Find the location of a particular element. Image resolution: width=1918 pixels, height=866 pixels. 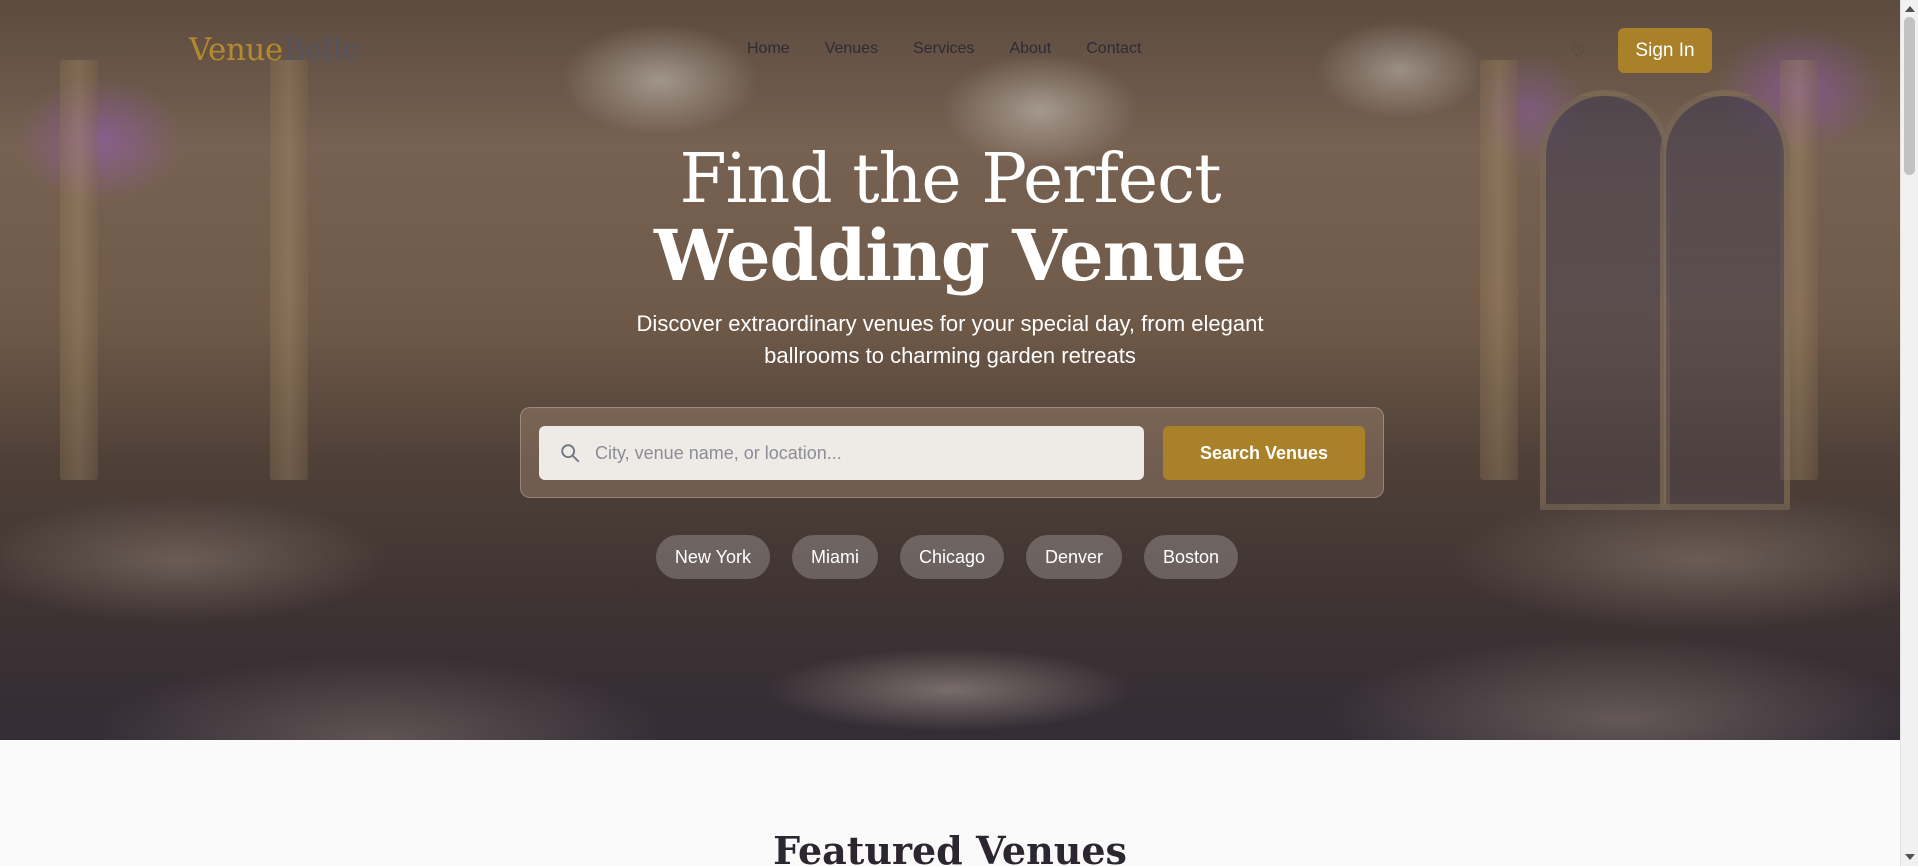

hero-title-line1: Find the Perfect is located at coordinates (950, 179).